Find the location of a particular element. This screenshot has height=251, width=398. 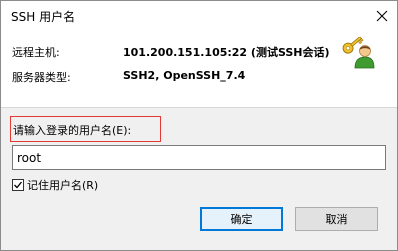

close-button is located at coordinates (382, 16).